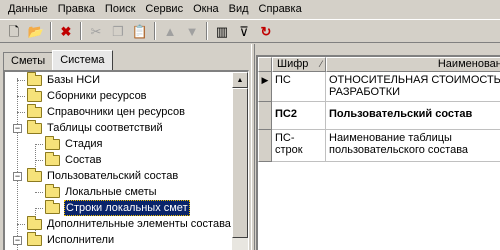 Image resolution: width=500 pixels, height=250 pixels. Describe the element at coordinates (265, 87) in the screenshot. I see `current-row-icon: ▶` at that location.